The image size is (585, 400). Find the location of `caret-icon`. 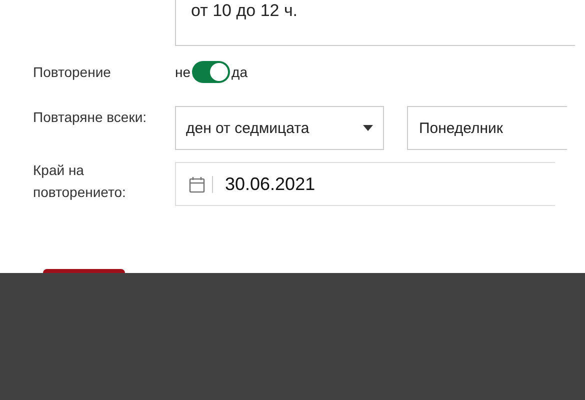

caret-icon is located at coordinates (368, 128).